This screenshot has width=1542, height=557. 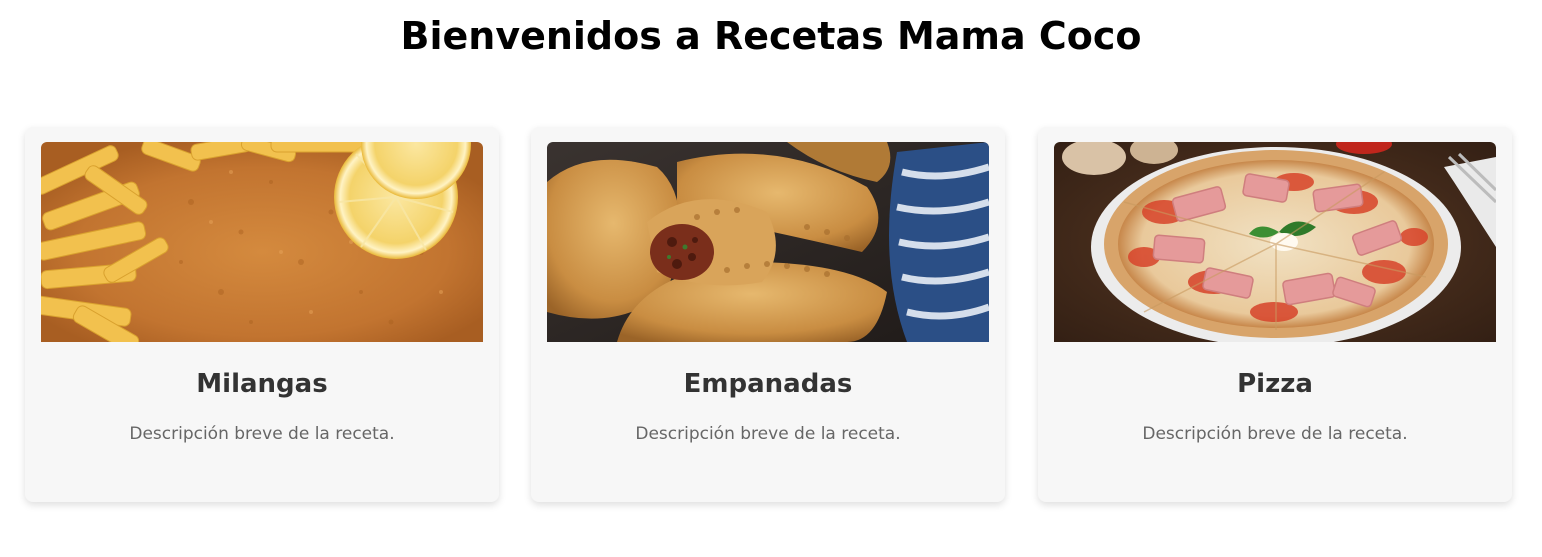 What do you see at coordinates (1275, 384) in the screenshot?
I see `recipe-title: Pizza` at bounding box center [1275, 384].